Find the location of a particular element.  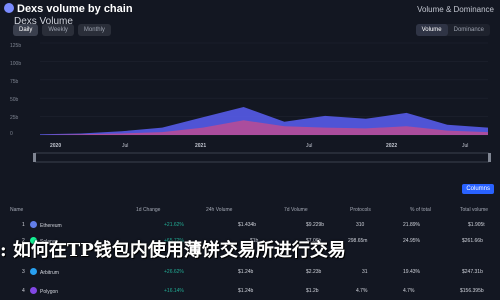

row-name: Arbitrum is located at coordinates (49, 273).